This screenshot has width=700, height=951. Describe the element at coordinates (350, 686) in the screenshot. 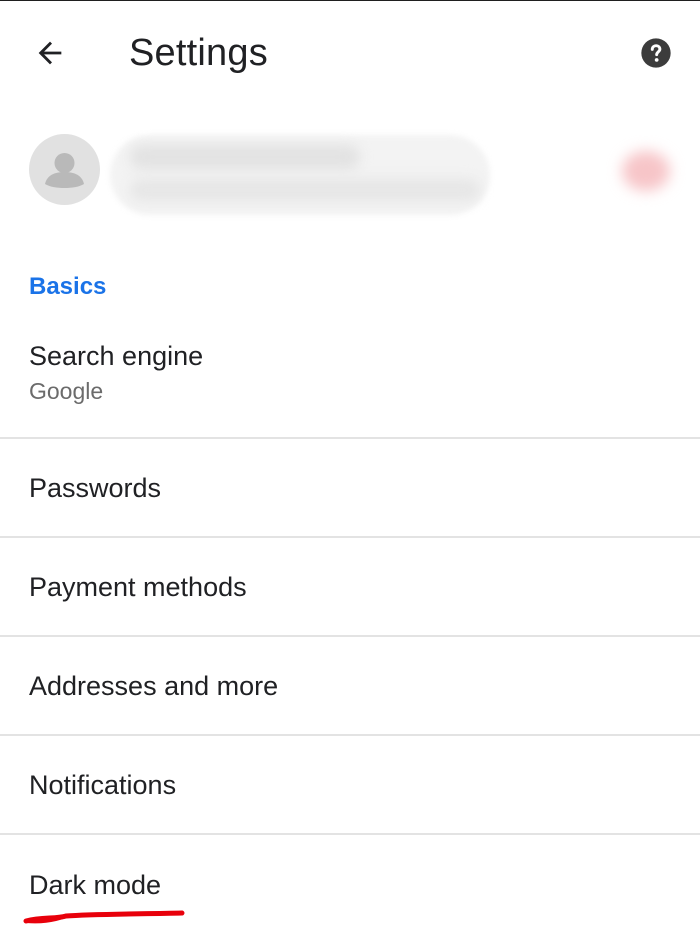

I see `settings-item-addresses: Addresses and more` at that location.